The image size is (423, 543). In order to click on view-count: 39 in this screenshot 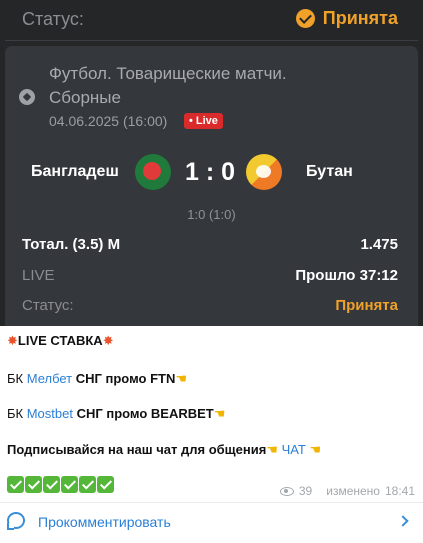, I will do `click(305, 491)`.